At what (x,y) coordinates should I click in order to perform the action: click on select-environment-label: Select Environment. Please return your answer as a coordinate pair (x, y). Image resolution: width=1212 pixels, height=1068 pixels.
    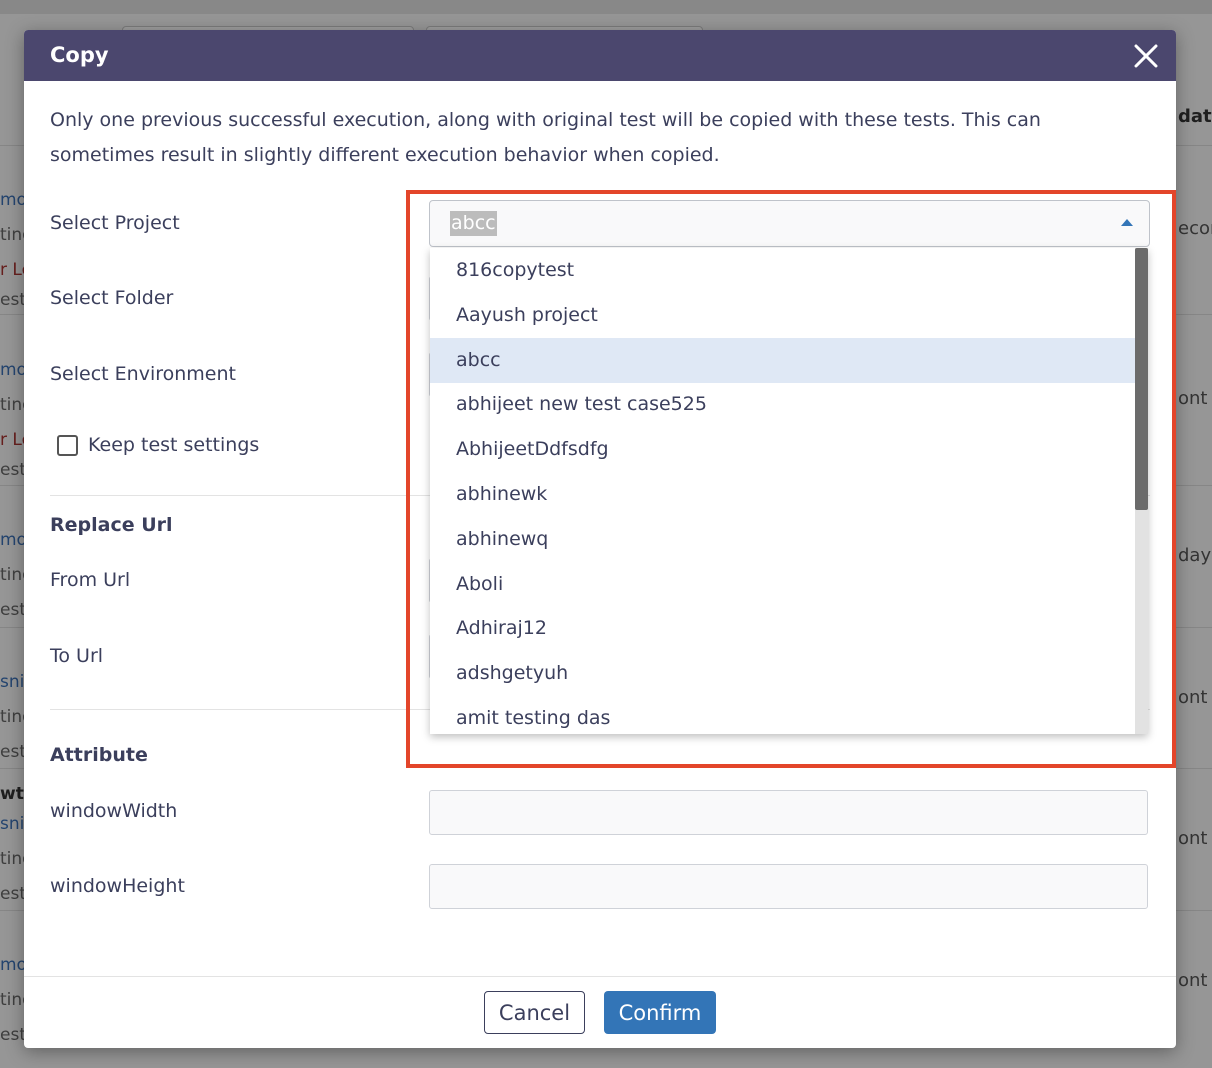
    Looking at the image, I should click on (143, 374).